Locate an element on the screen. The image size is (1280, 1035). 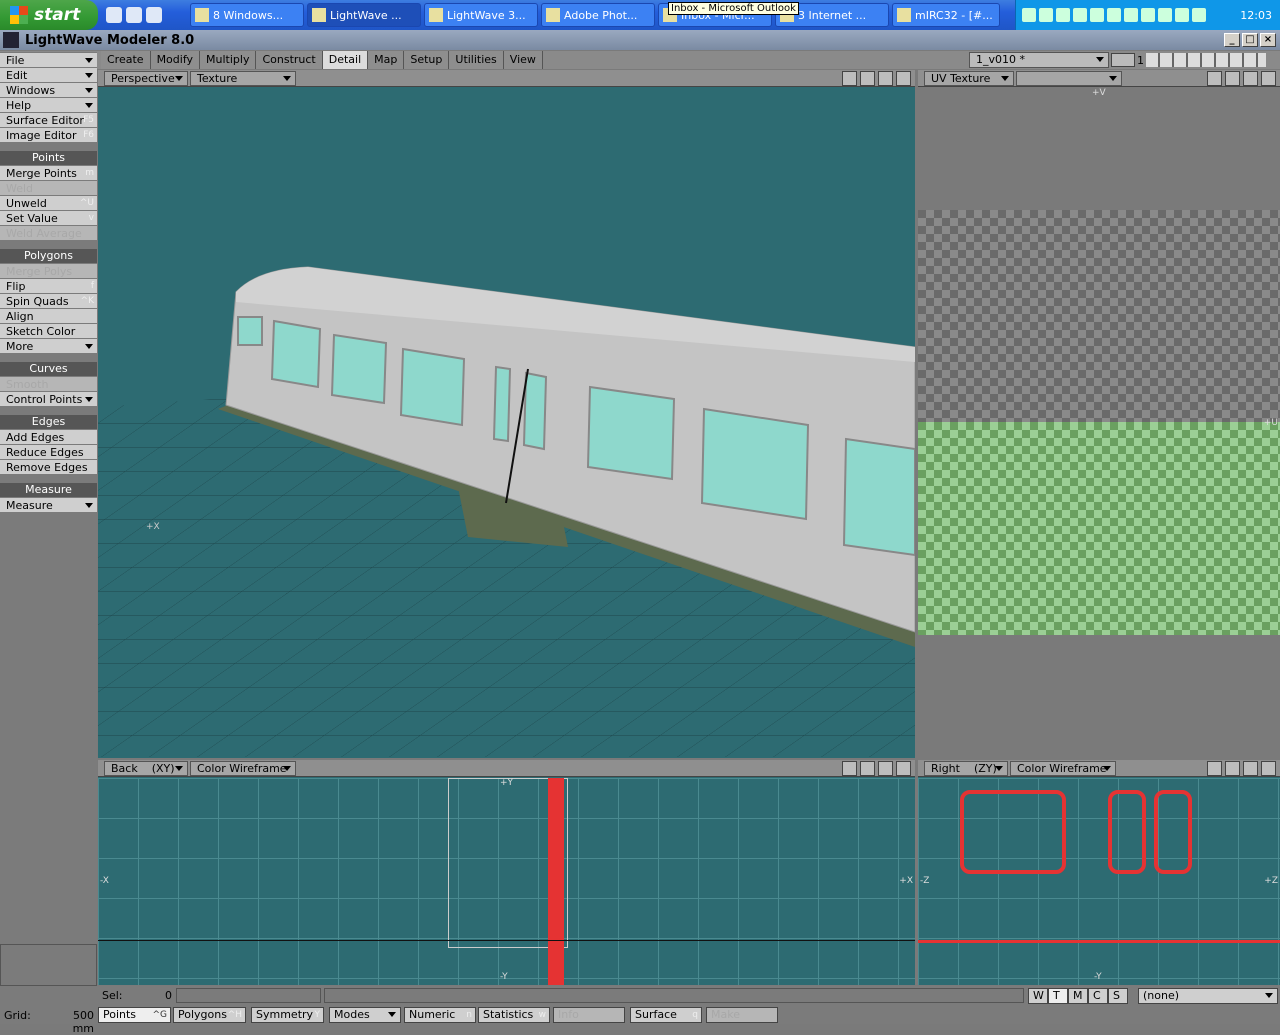
tab-multiply: Multiply is located at coordinates (228, 60).